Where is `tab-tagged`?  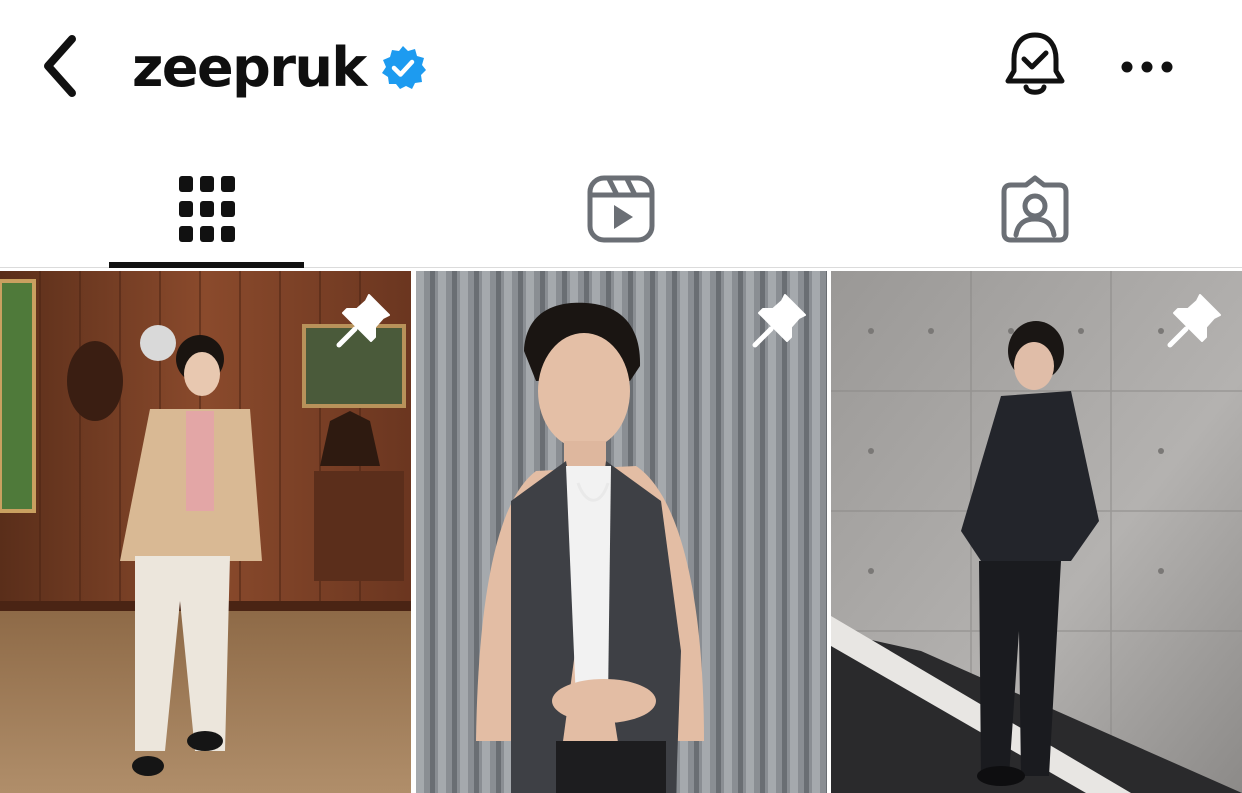
tab-tagged is located at coordinates (1035, 209).